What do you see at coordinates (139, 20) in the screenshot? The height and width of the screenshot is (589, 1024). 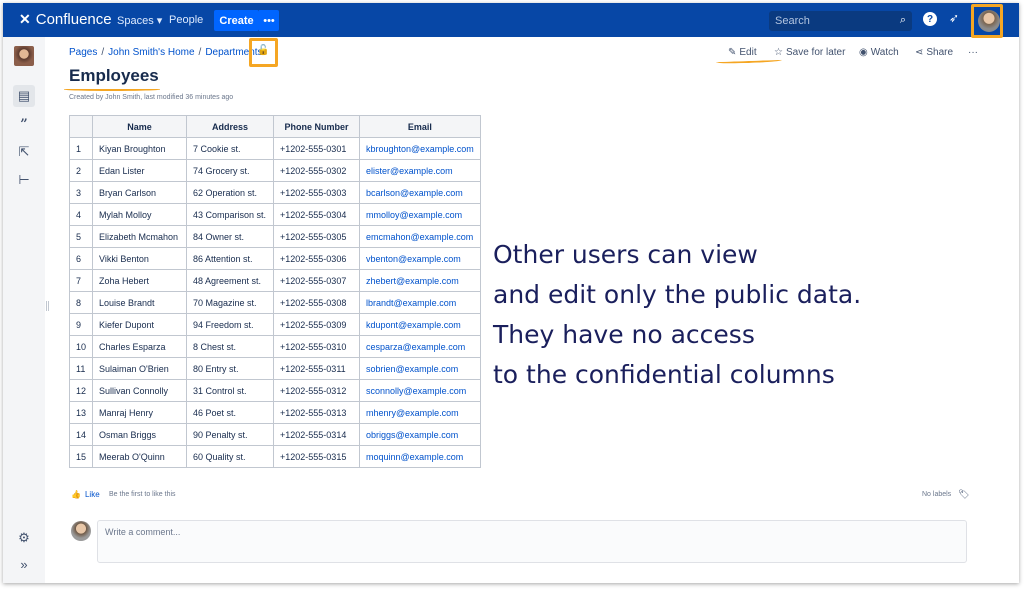 I see `nav-spaces: Spaces ▾` at bounding box center [139, 20].